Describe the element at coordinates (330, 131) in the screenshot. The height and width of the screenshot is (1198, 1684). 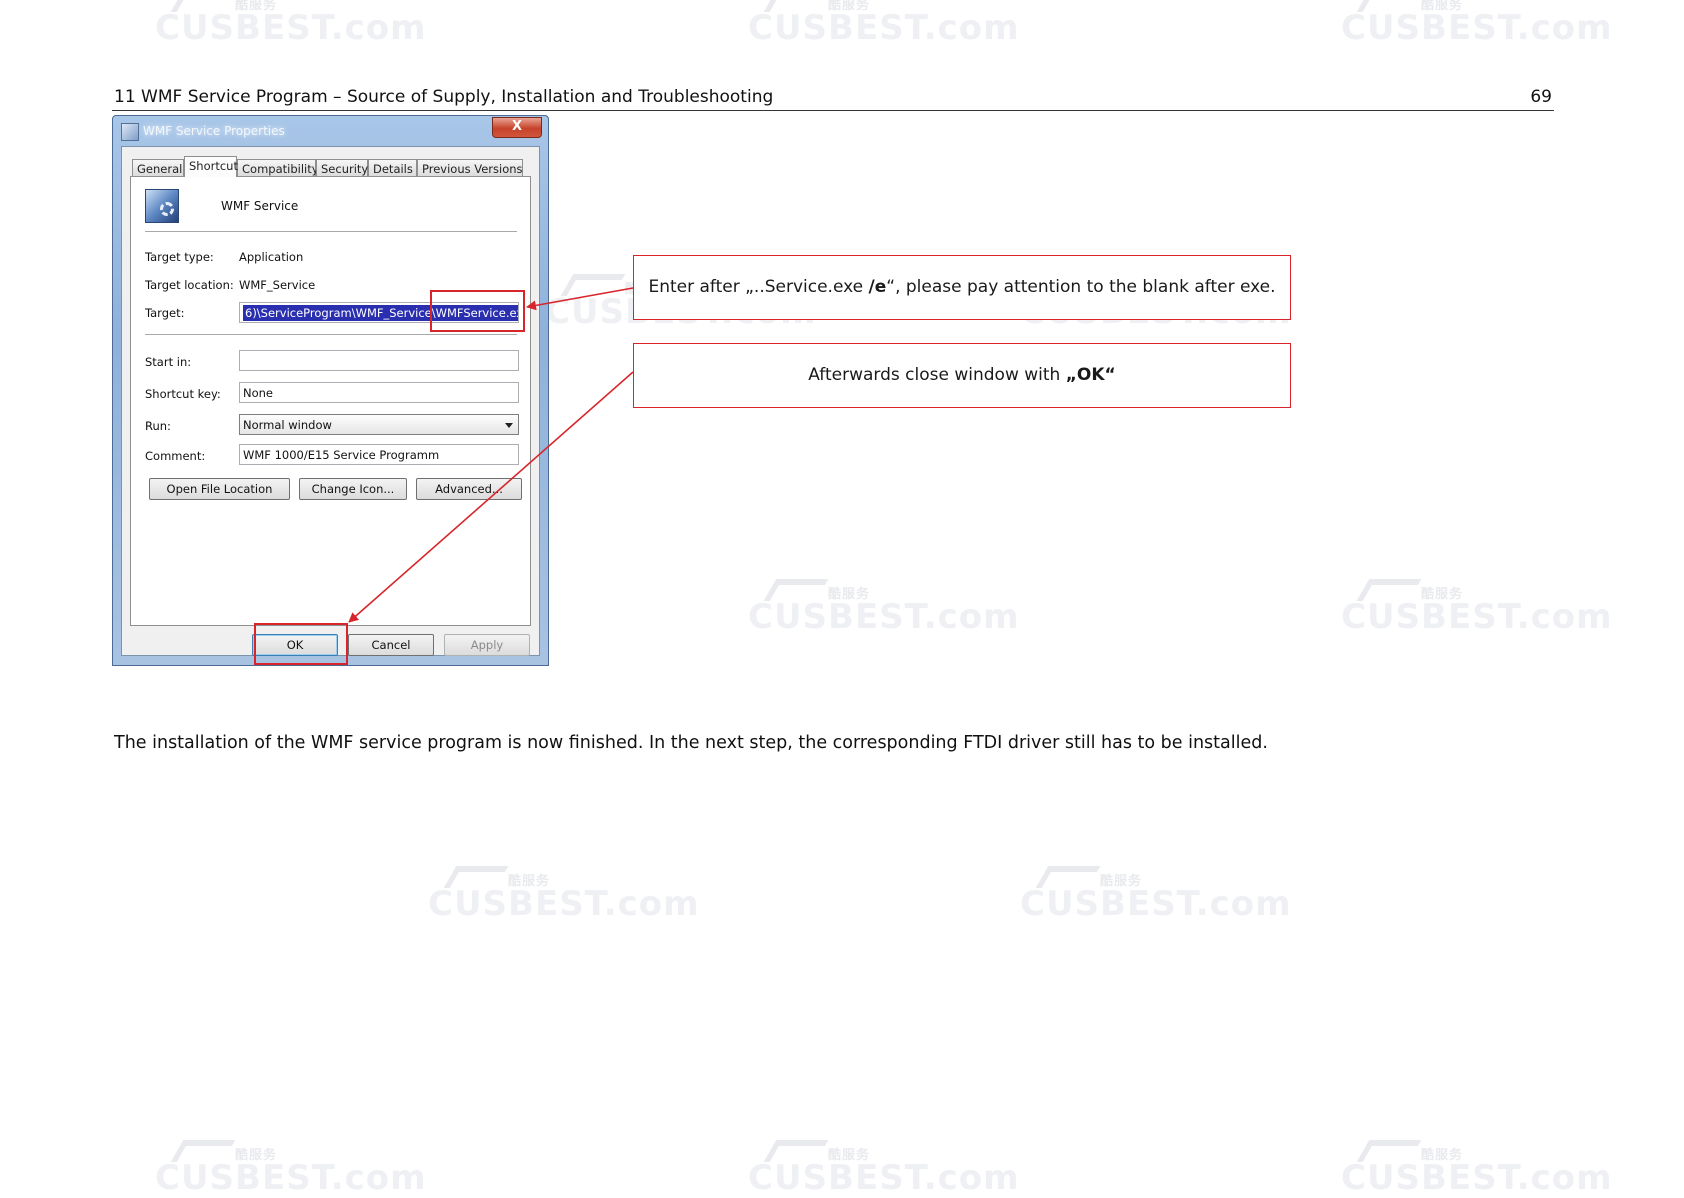
I see `dialog-titlebar: WMF Service Properties X` at that location.